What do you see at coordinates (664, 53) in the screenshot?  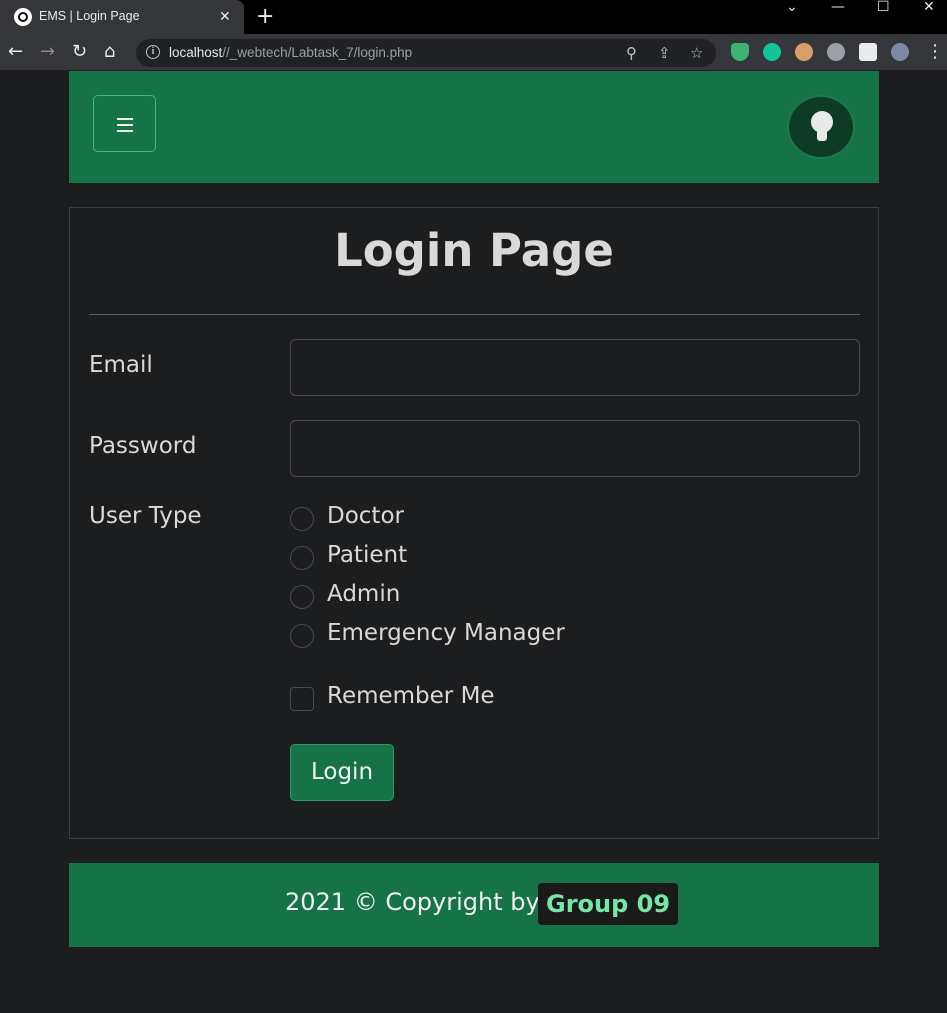 I see `share-icon: ⇪` at bounding box center [664, 53].